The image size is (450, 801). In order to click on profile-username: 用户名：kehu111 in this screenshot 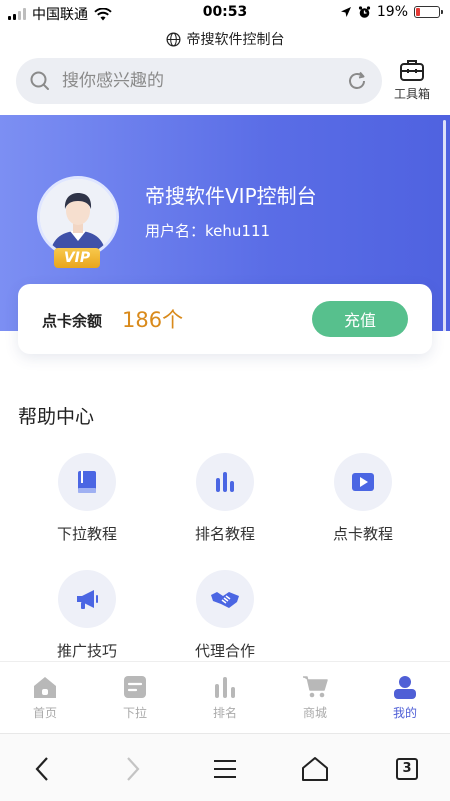, I will do `click(207, 230)`.